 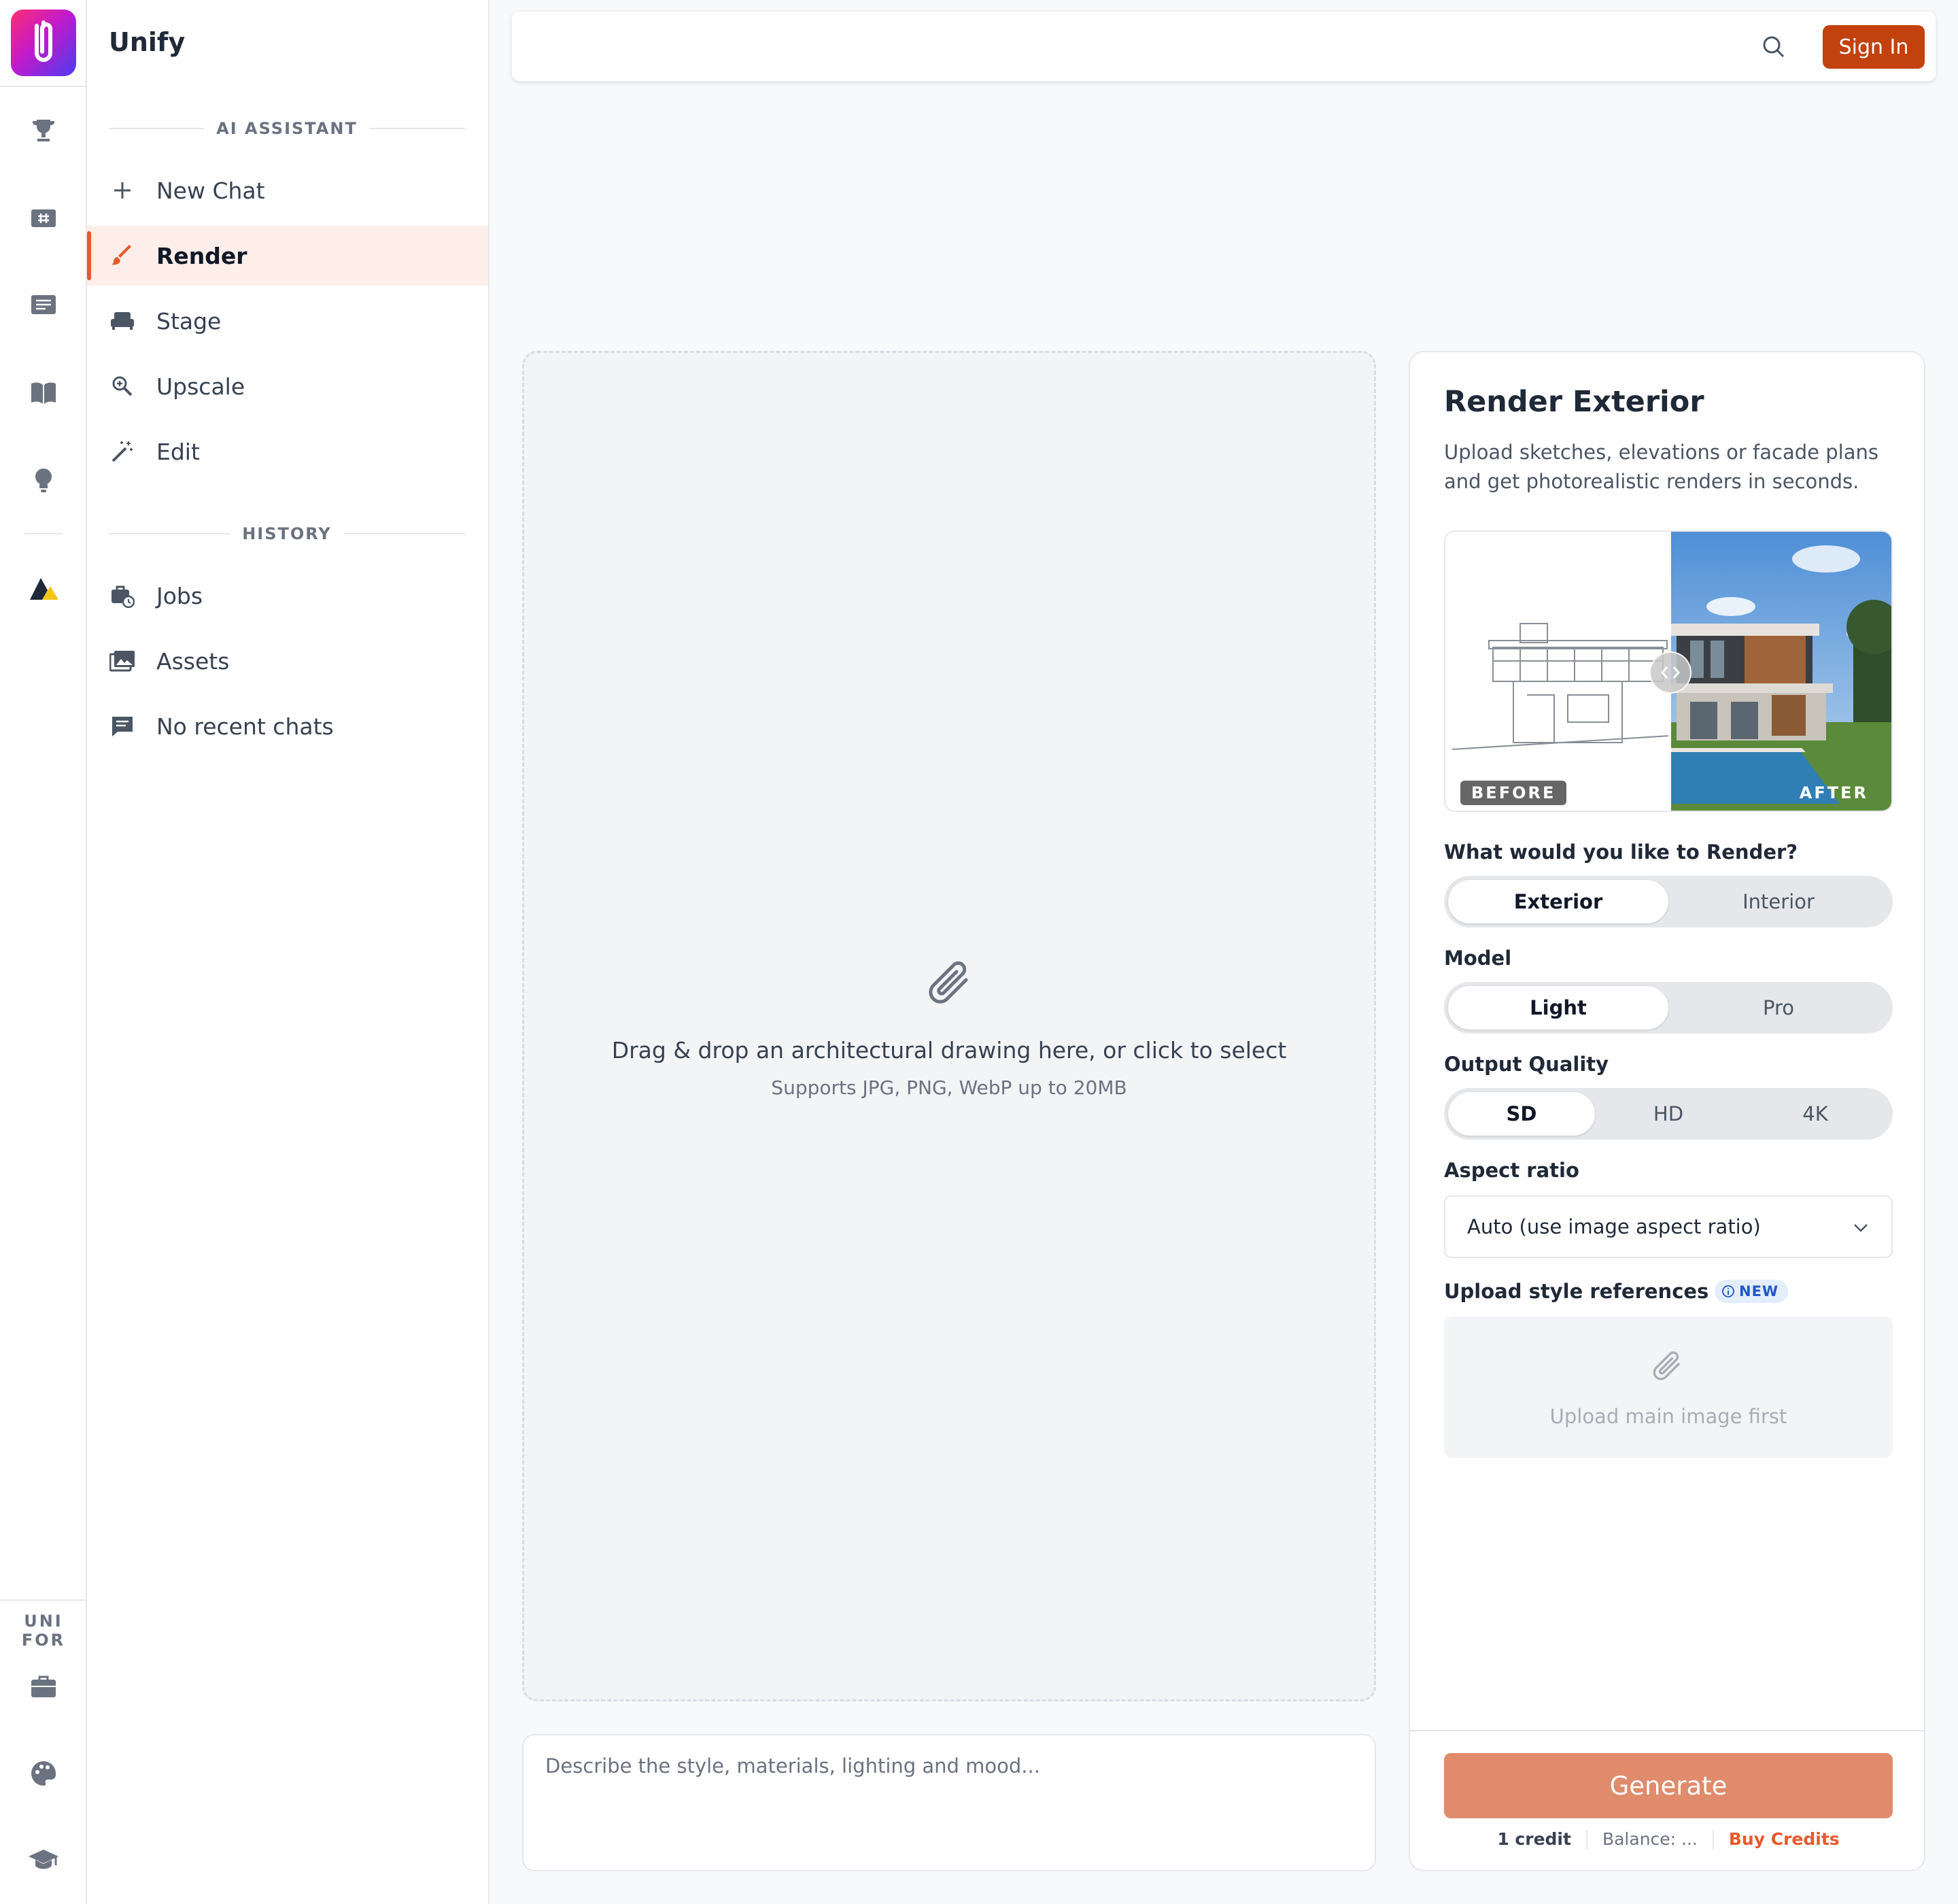 I want to click on briefcase-clock-icon, so click(x=122, y=595).